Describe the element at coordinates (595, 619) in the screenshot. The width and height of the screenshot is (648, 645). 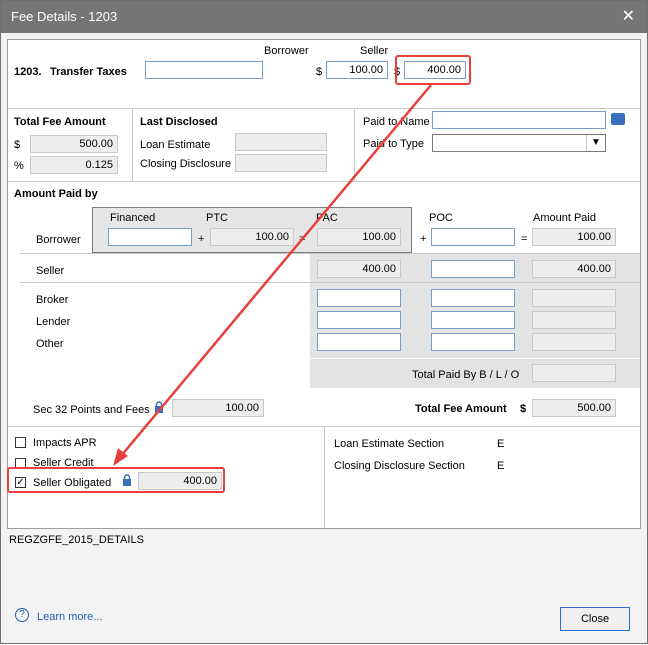
I see `close-button: Close` at that location.